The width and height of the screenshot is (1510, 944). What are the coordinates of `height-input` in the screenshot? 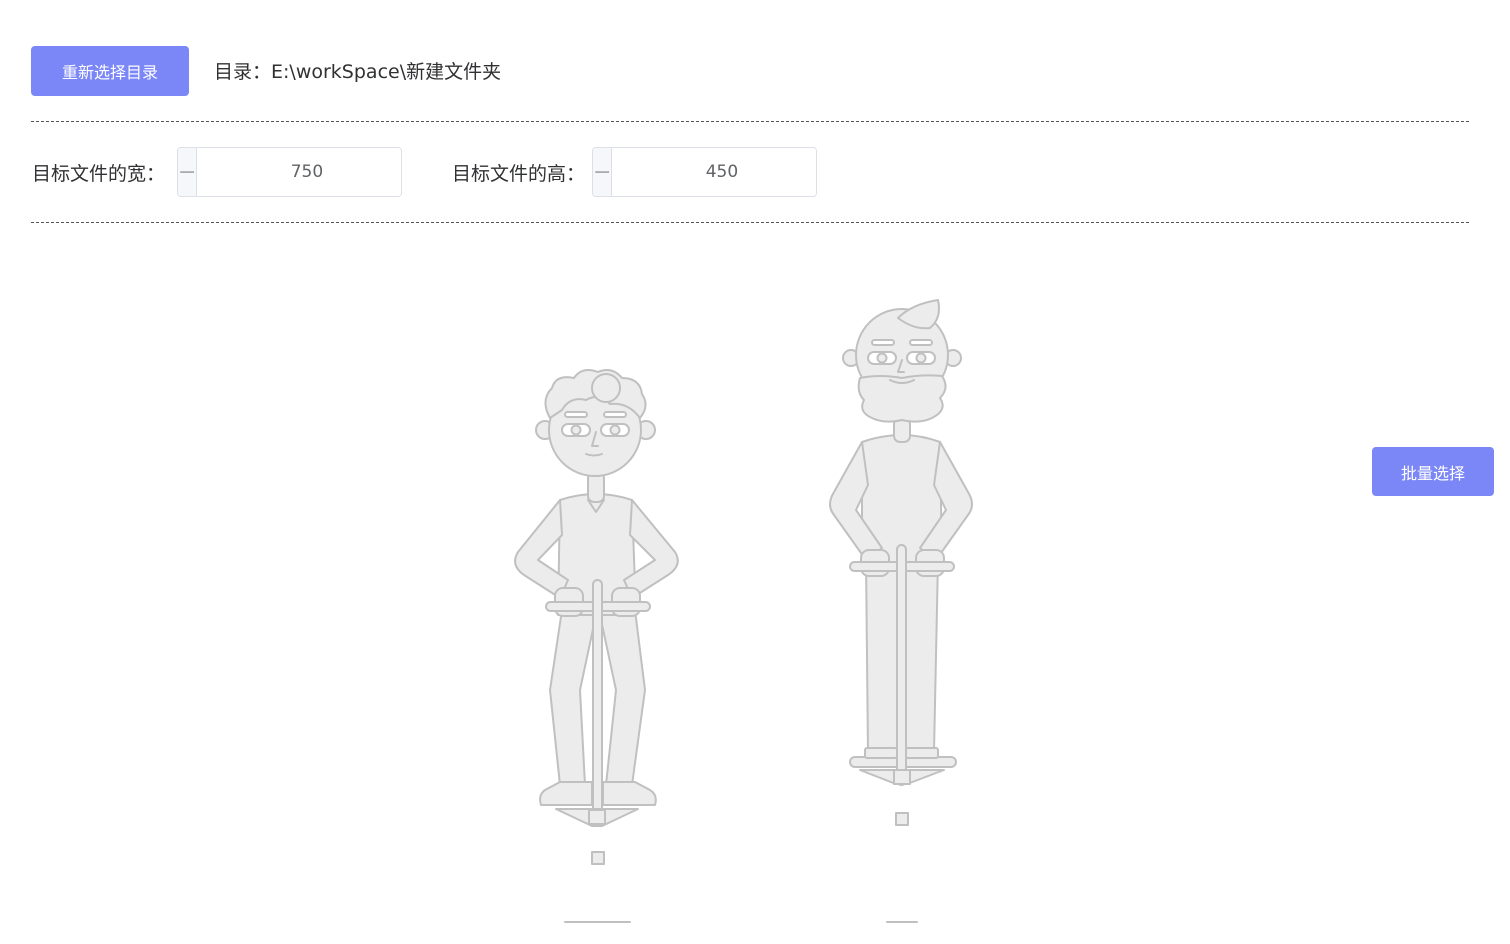 It's located at (714, 172).